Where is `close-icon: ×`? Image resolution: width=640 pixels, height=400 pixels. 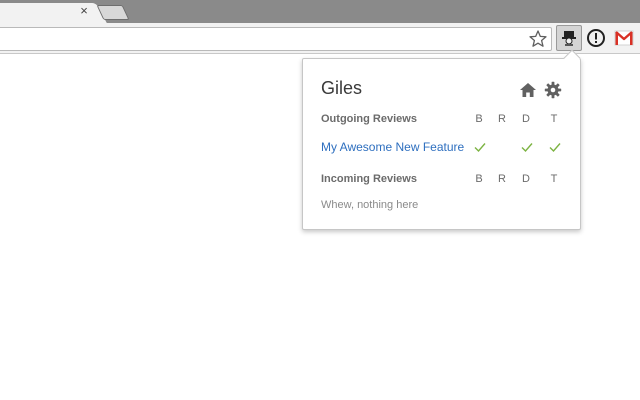 close-icon: × is located at coordinates (84, 10).